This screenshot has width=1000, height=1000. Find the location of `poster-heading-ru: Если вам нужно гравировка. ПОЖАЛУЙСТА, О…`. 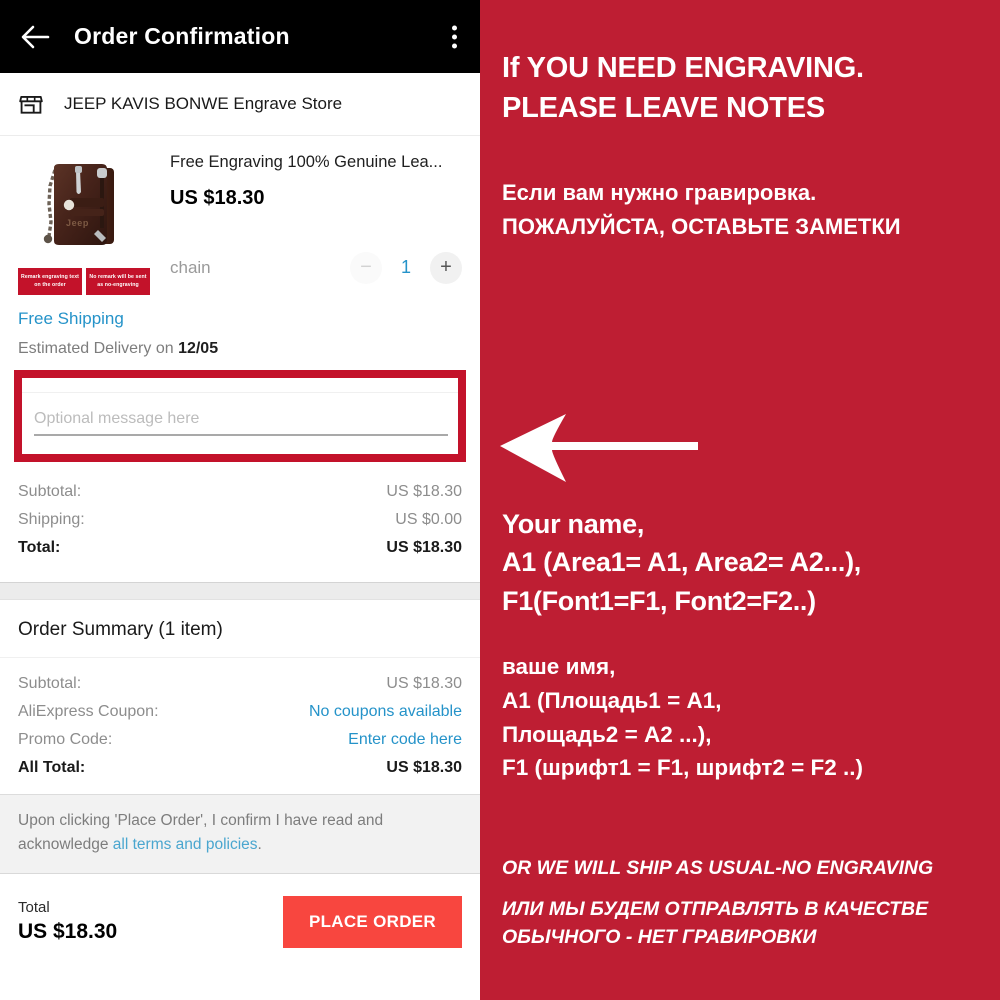

poster-heading-ru: Если вам нужно гравировка. ПОЖАЛУЙСТА, О… is located at coordinates (701, 210).